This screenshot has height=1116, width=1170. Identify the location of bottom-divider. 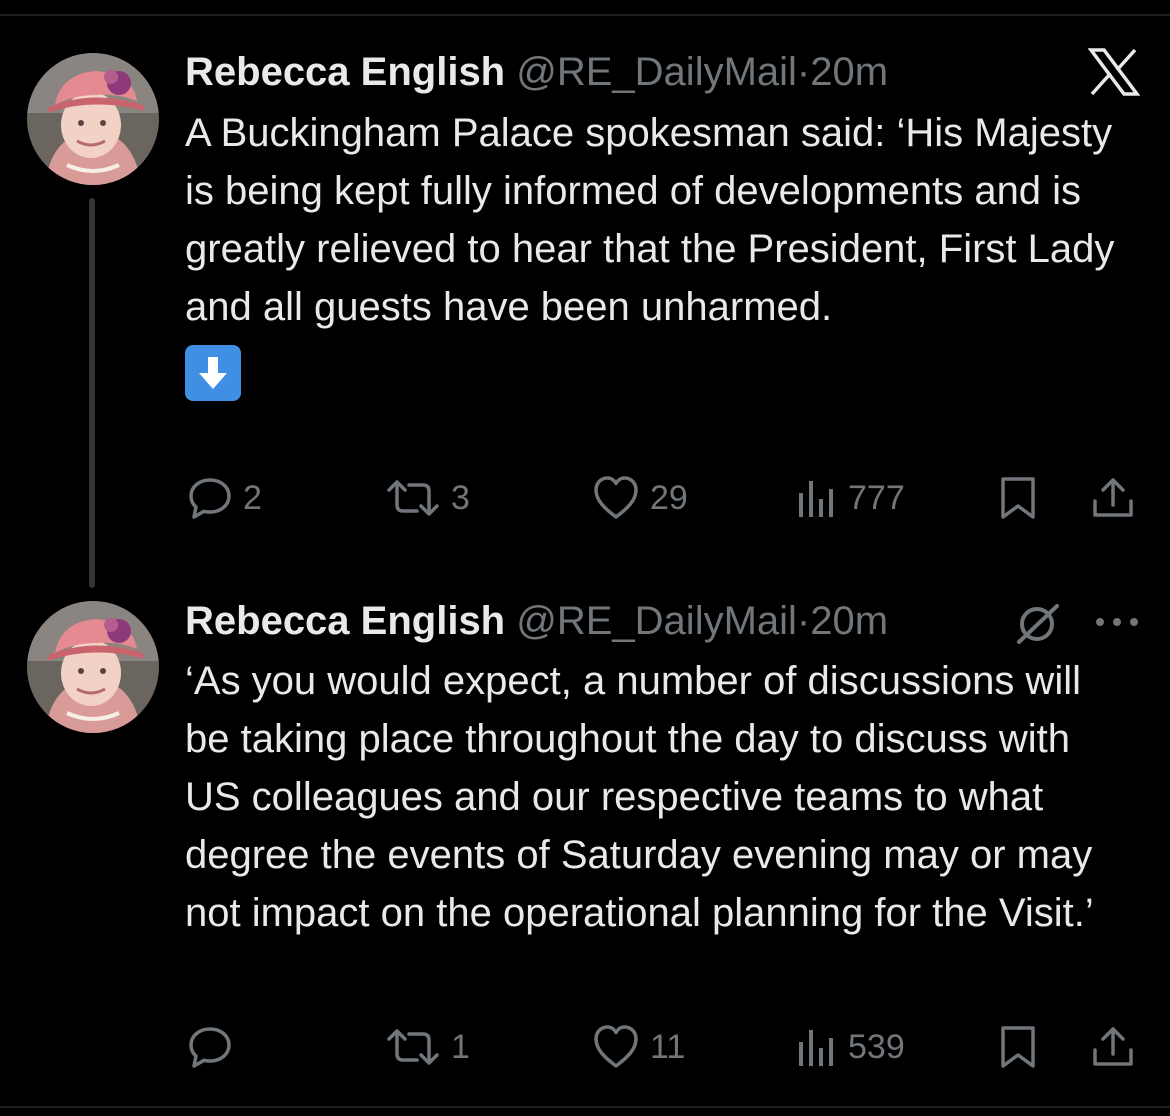
(585, 1107).